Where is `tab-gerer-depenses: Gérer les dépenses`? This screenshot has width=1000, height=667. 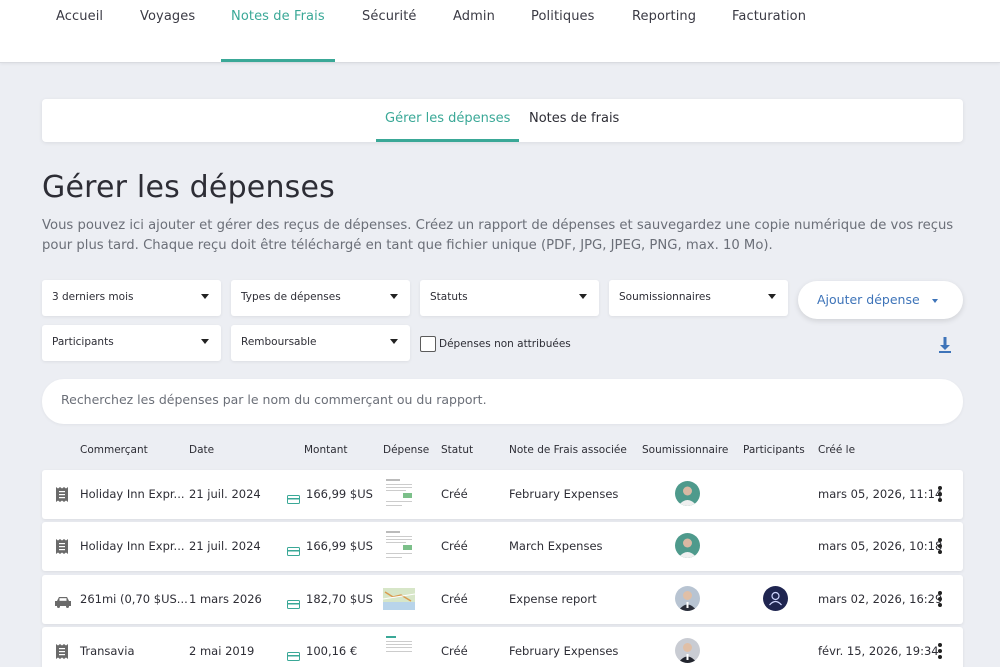 tab-gerer-depenses: Gérer les dépenses is located at coordinates (447, 118).